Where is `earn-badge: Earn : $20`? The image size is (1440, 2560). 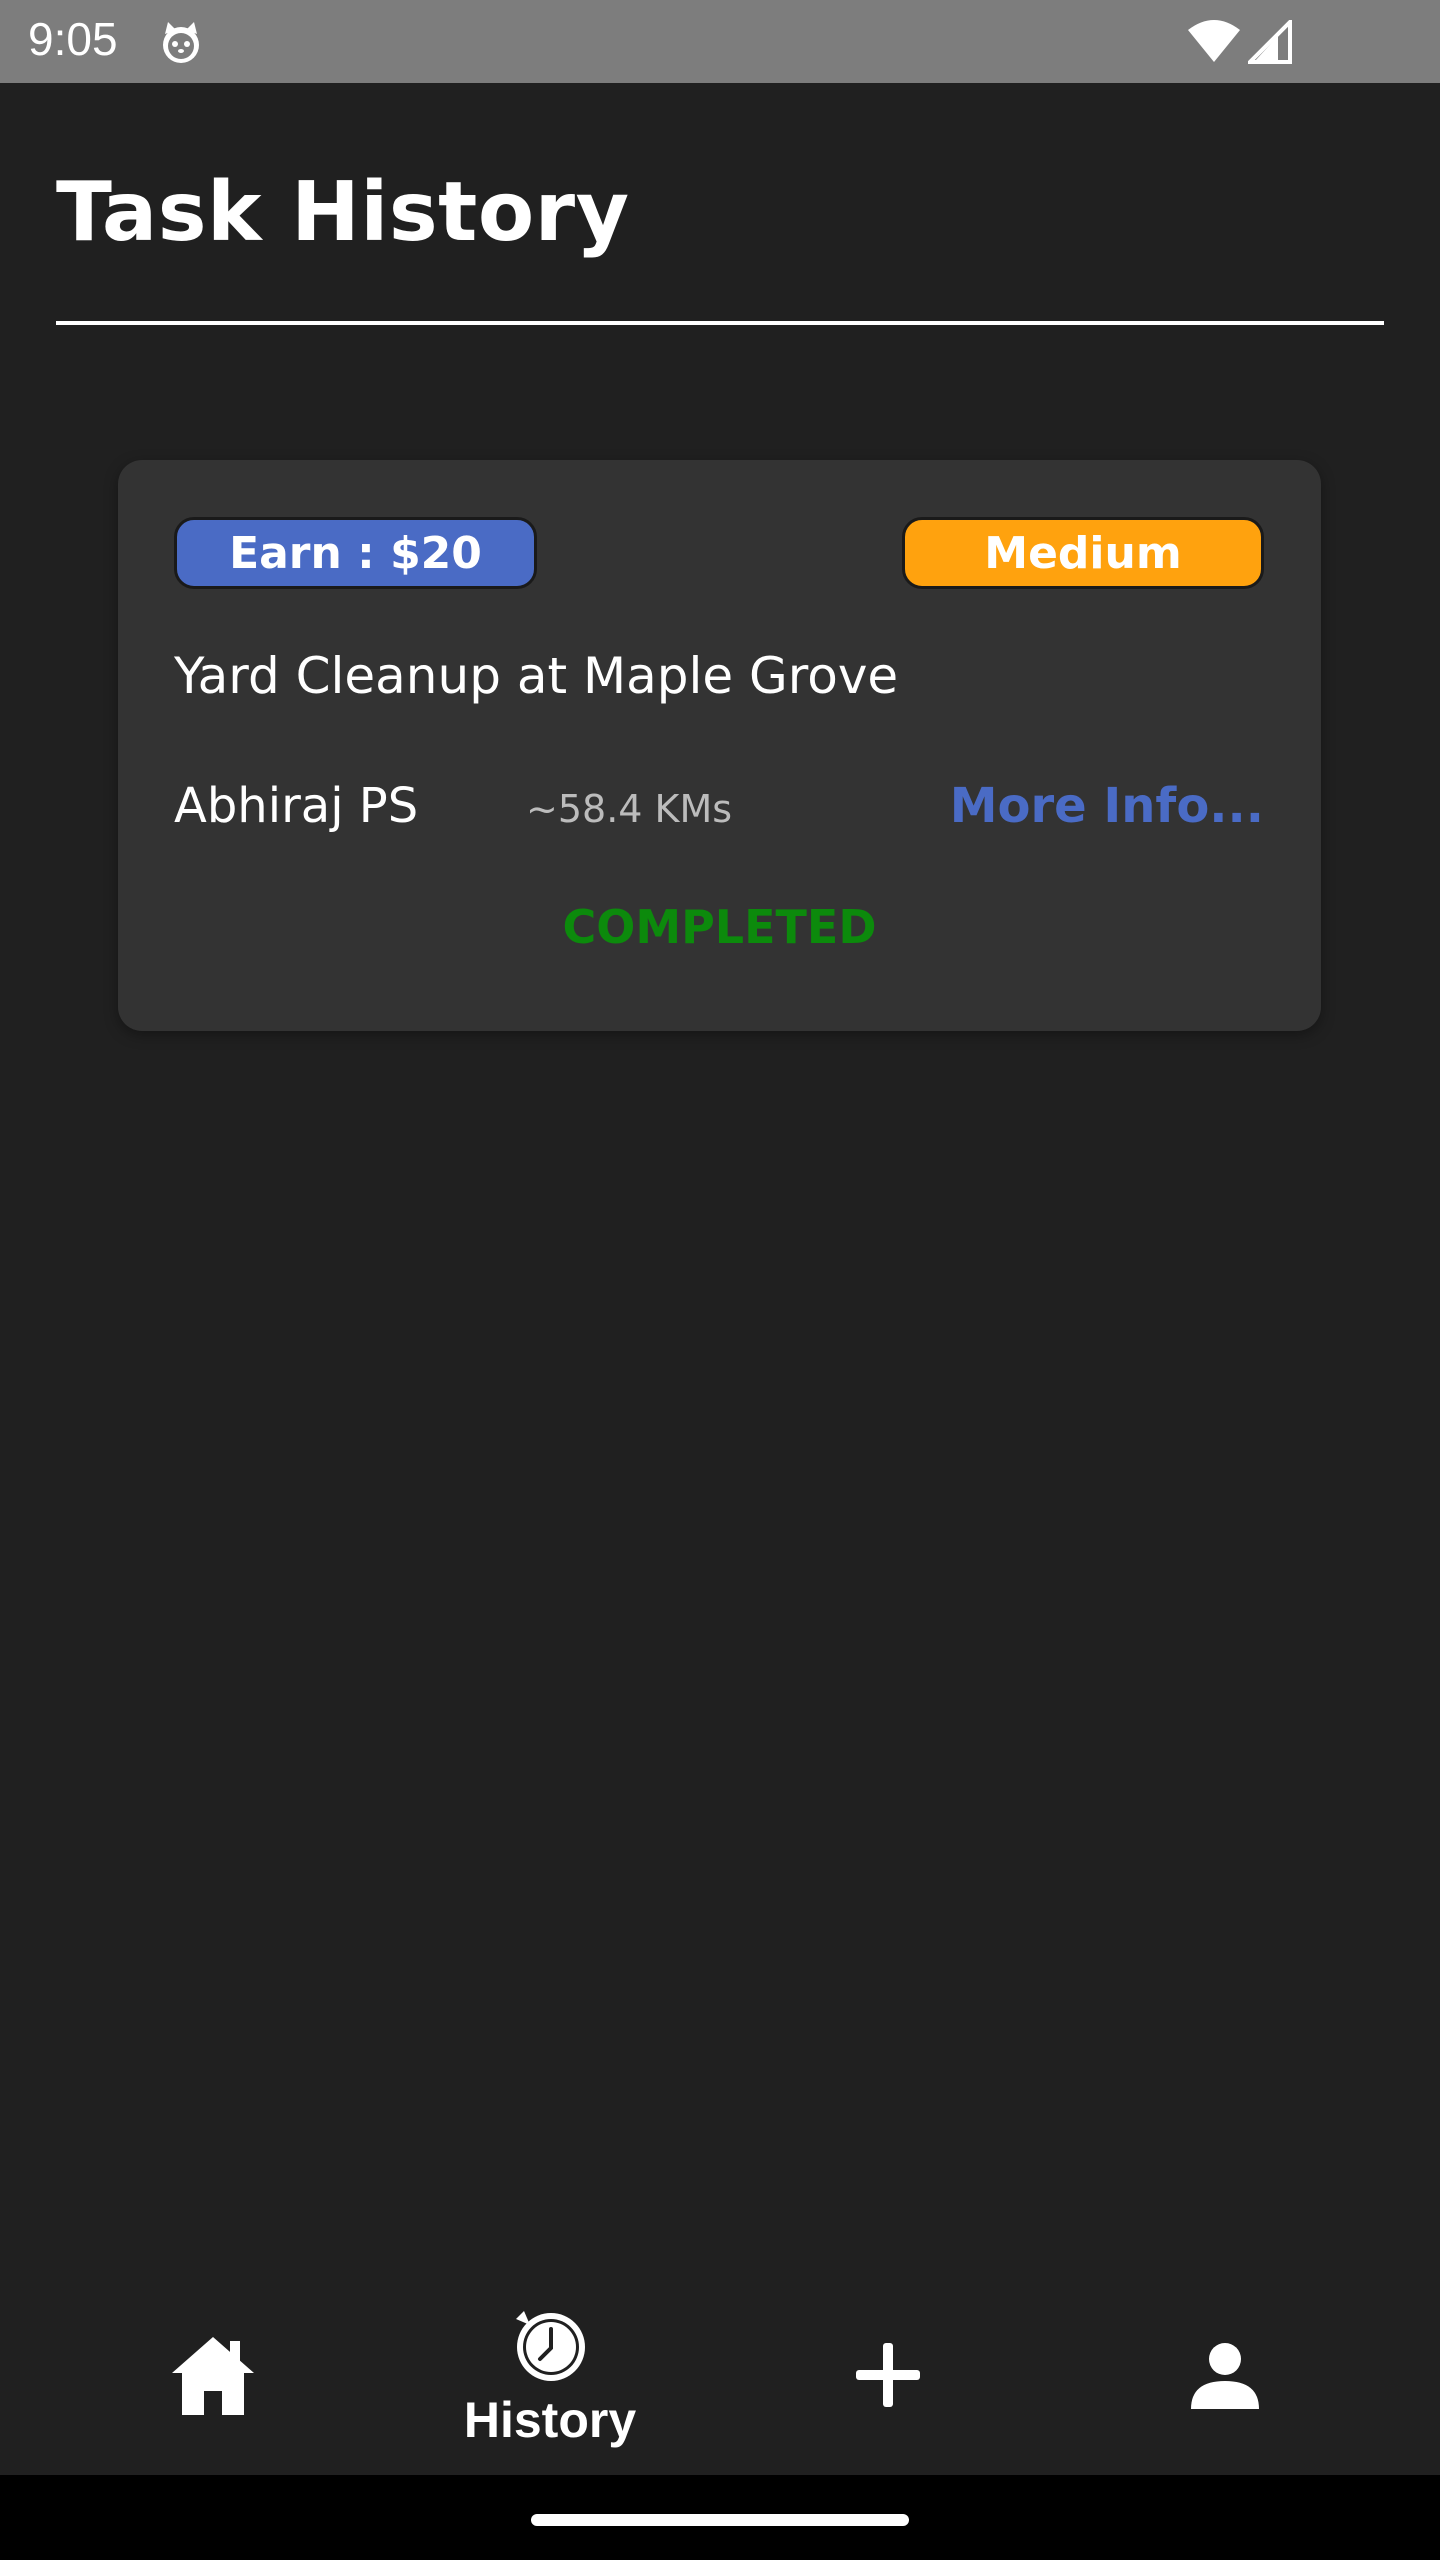 earn-badge: Earn : $20 is located at coordinates (355, 553).